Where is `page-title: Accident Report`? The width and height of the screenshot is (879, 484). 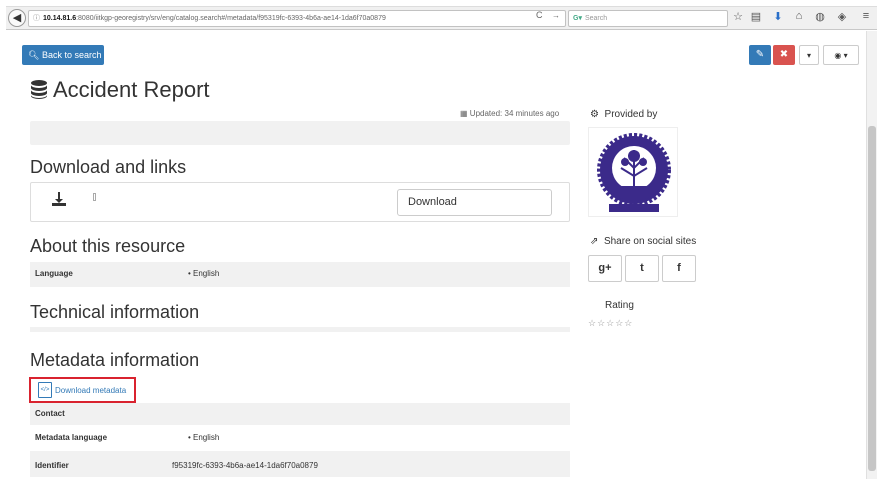
page-title: Accident Report is located at coordinates (120, 90).